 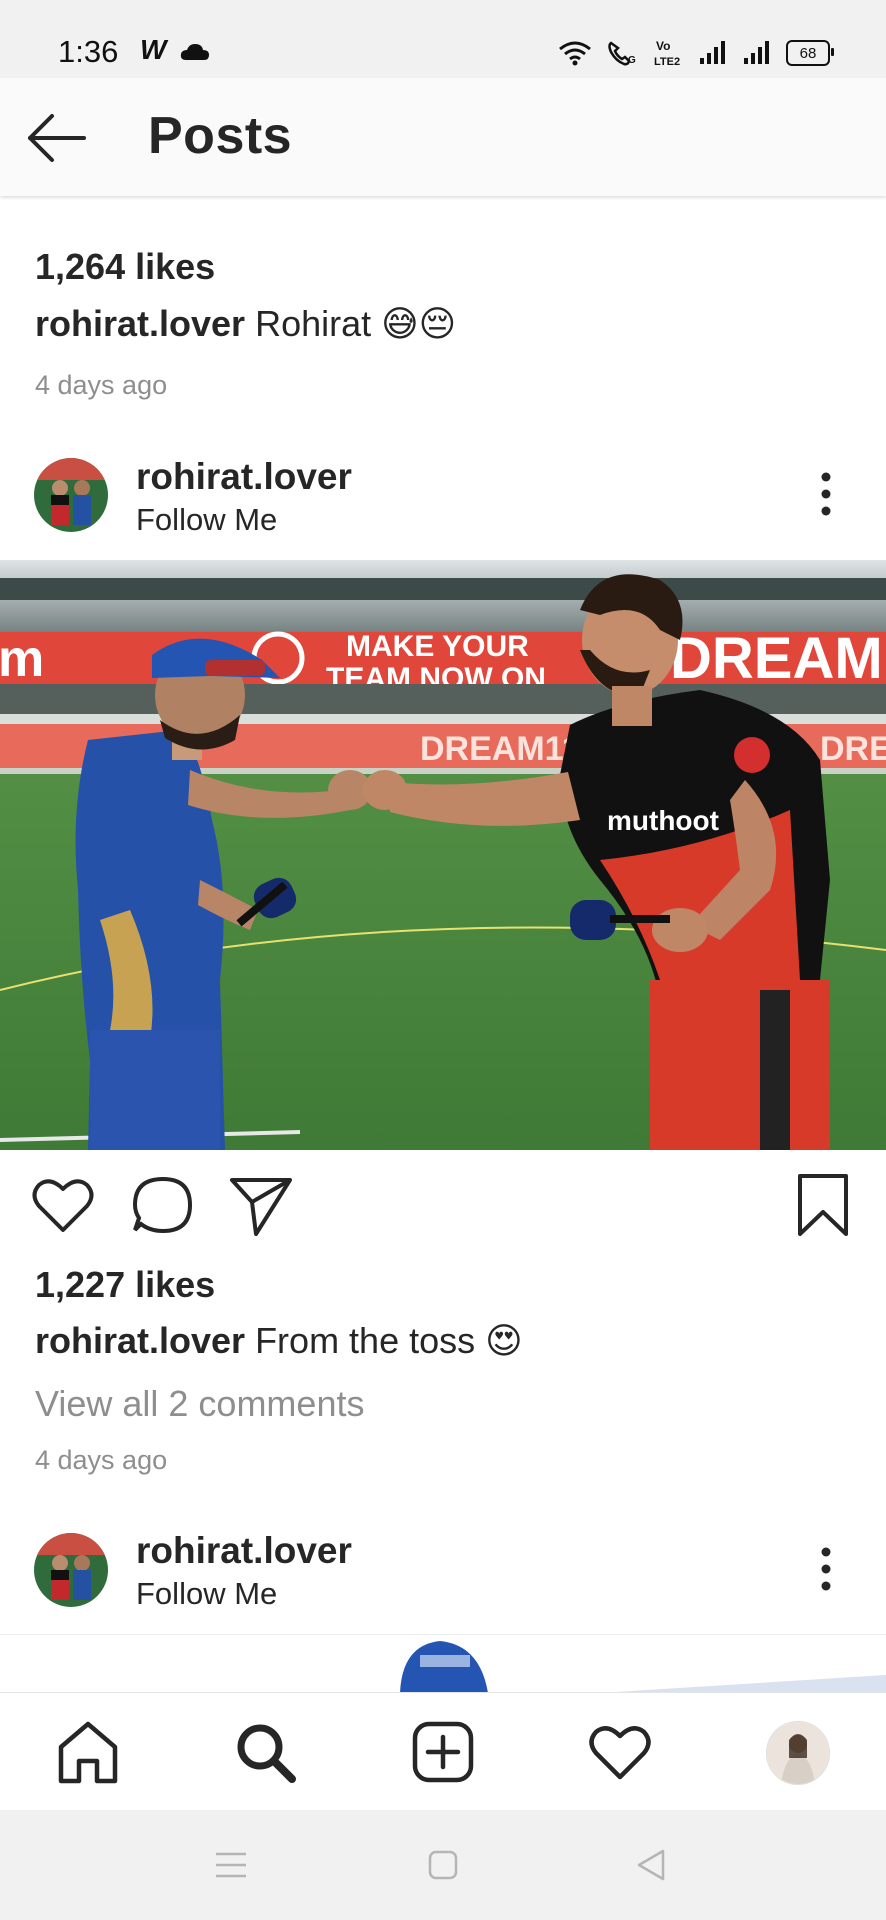 What do you see at coordinates (163, 1205) in the screenshot?
I see `comment-icon` at bounding box center [163, 1205].